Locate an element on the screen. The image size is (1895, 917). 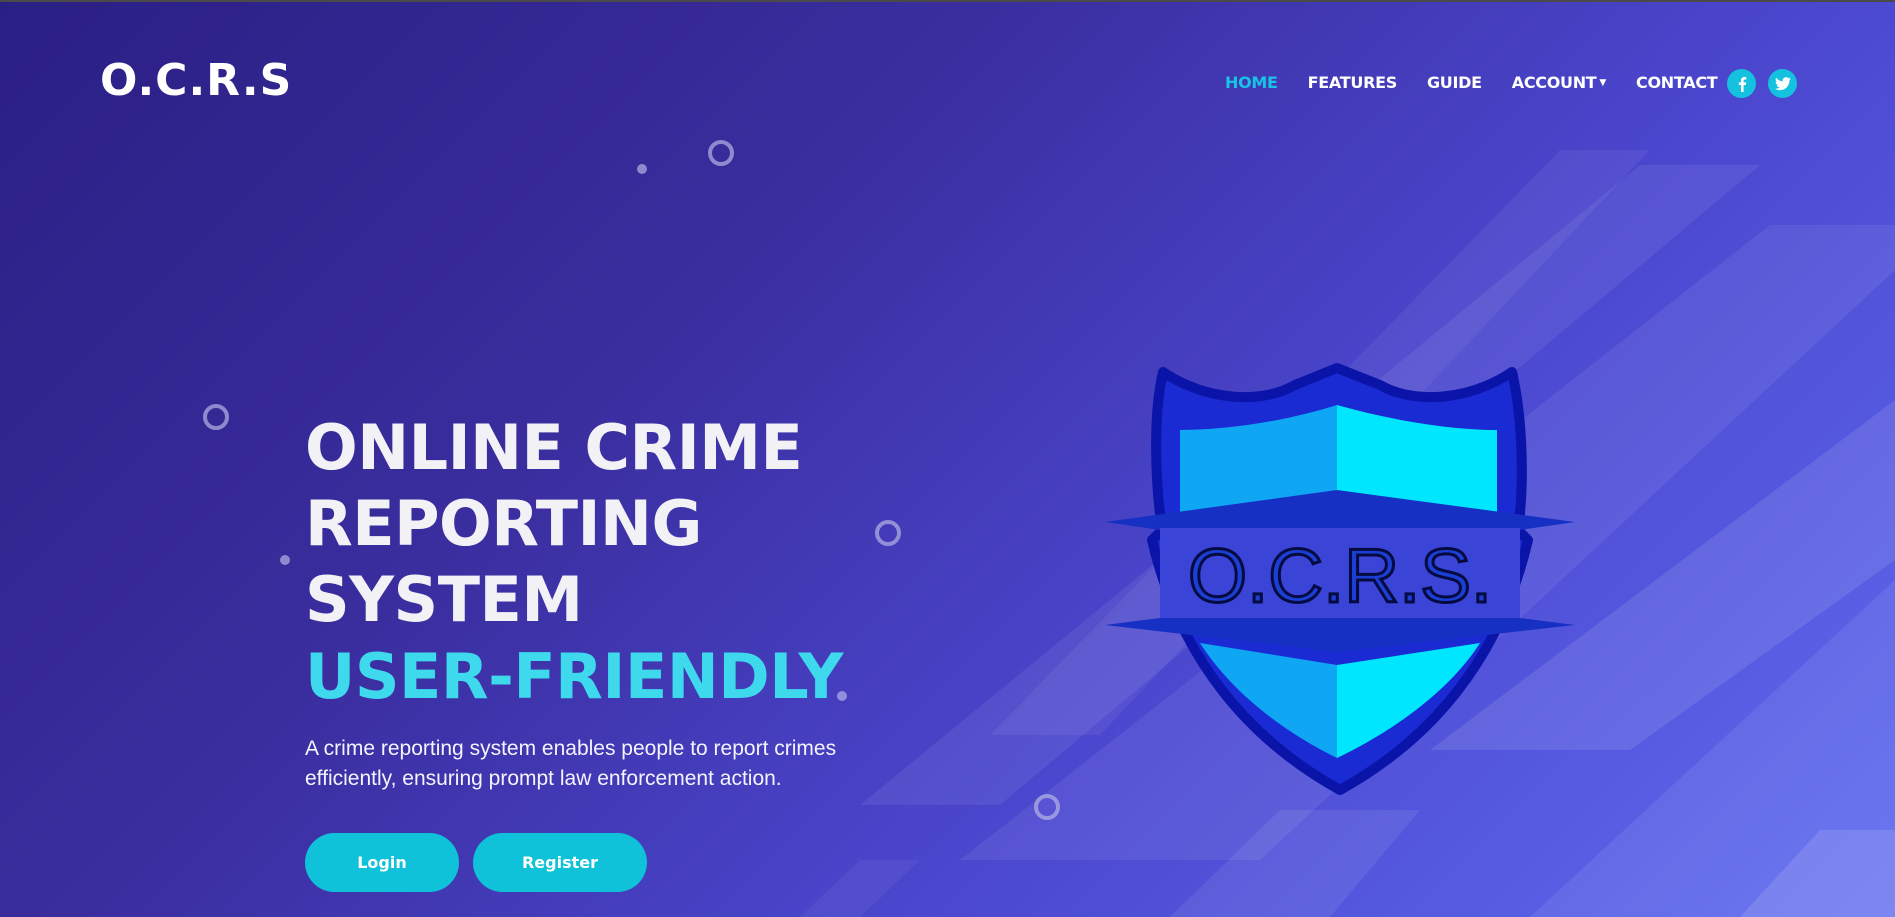
facebook-icon is located at coordinates (1741, 83).